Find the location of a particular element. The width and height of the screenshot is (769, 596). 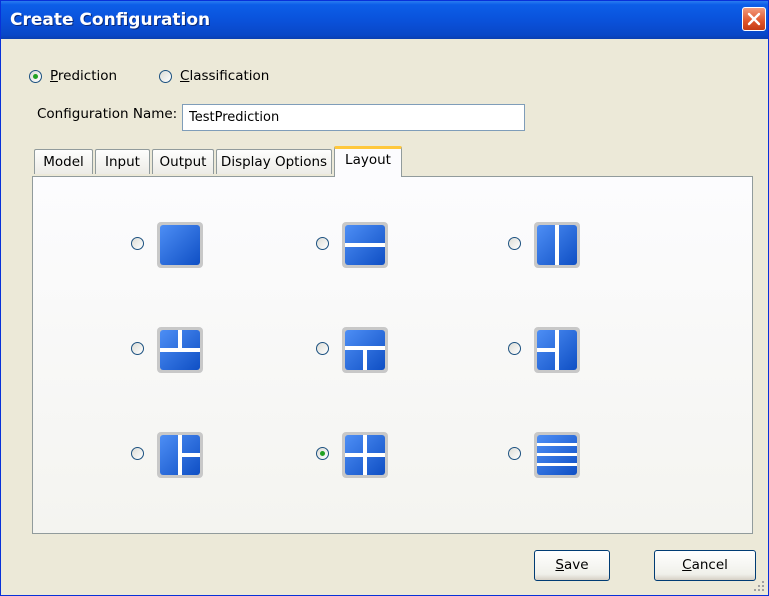

two-left-one-right-layout-icon is located at coordinates (180, 455).